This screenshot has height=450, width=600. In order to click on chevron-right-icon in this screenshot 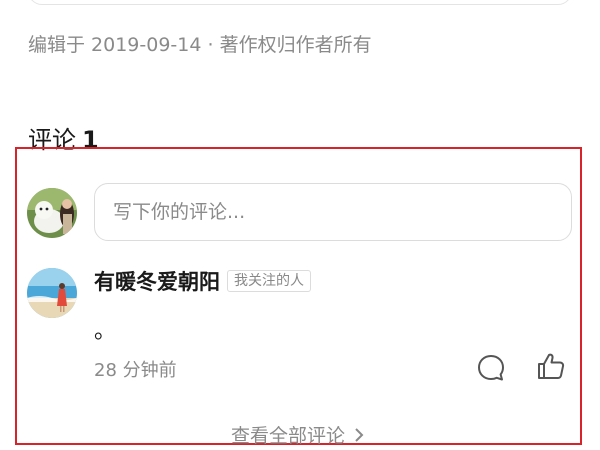, I will do `click(359, 437)`.